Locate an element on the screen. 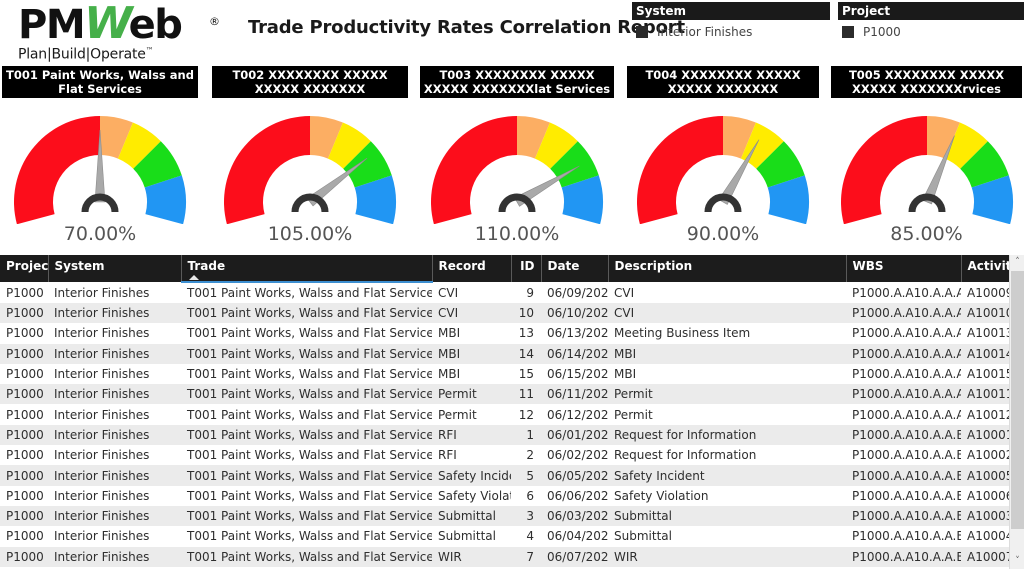 Image resolution: width=1024 pixels, height=569 pixels. cell-date: 06/14/2020 is located at coordinates (574, 353).